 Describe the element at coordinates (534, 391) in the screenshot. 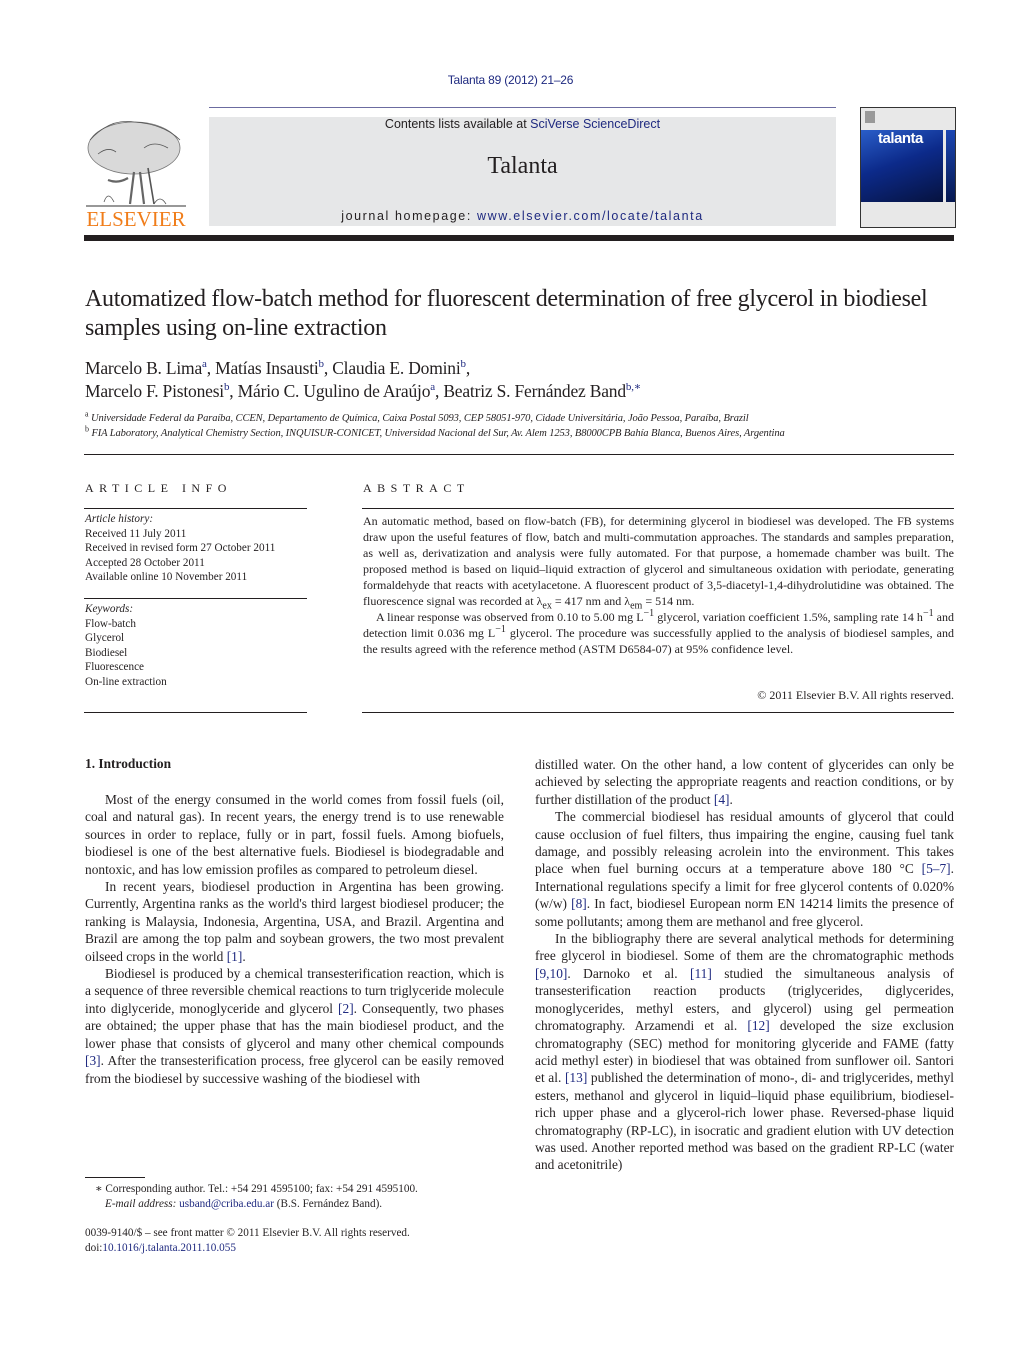

I see `author-name: Beatriz S. Fernández Band` at that location.